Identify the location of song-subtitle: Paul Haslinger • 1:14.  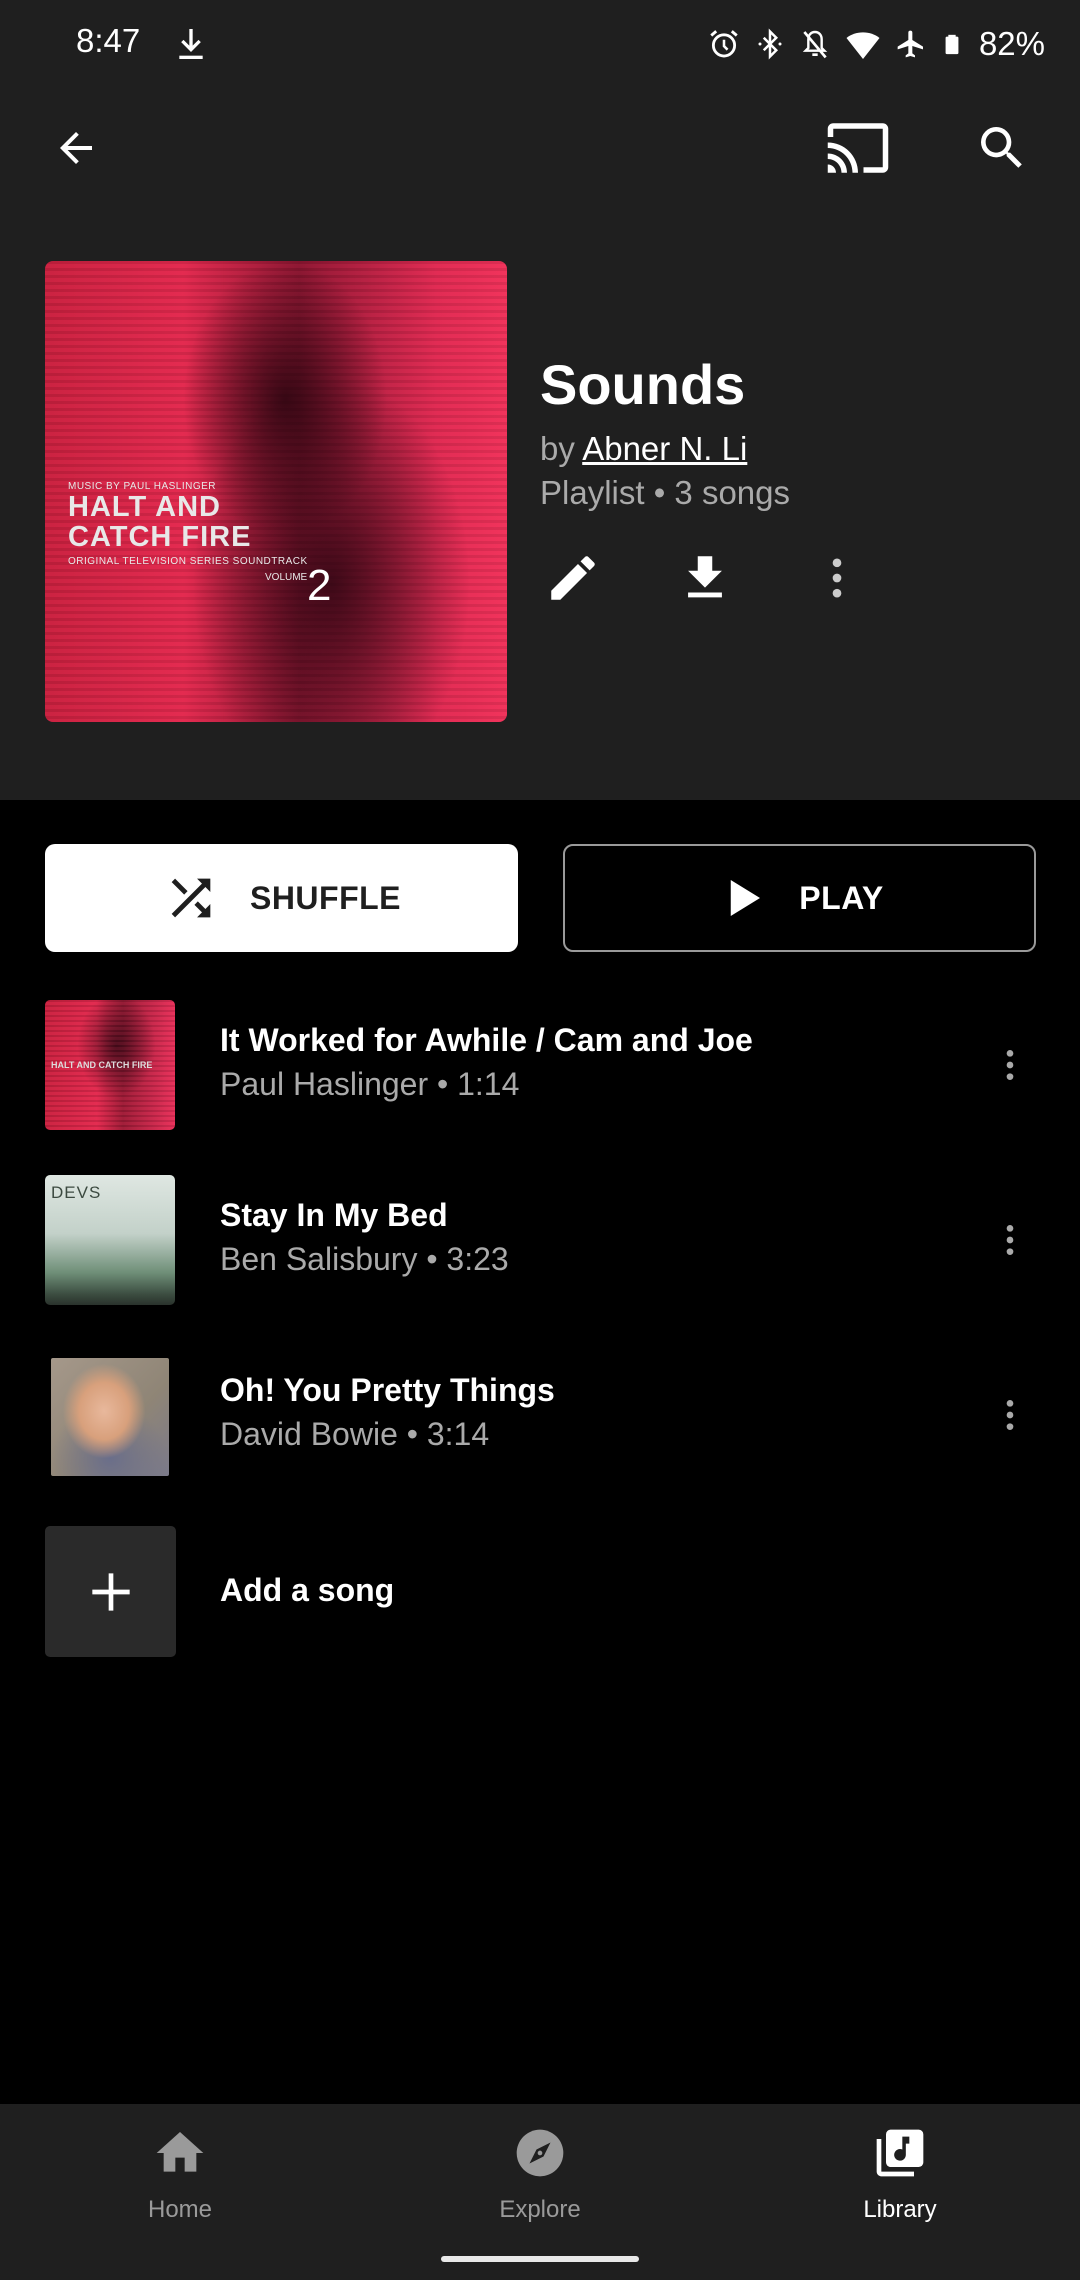
(370, 1084).